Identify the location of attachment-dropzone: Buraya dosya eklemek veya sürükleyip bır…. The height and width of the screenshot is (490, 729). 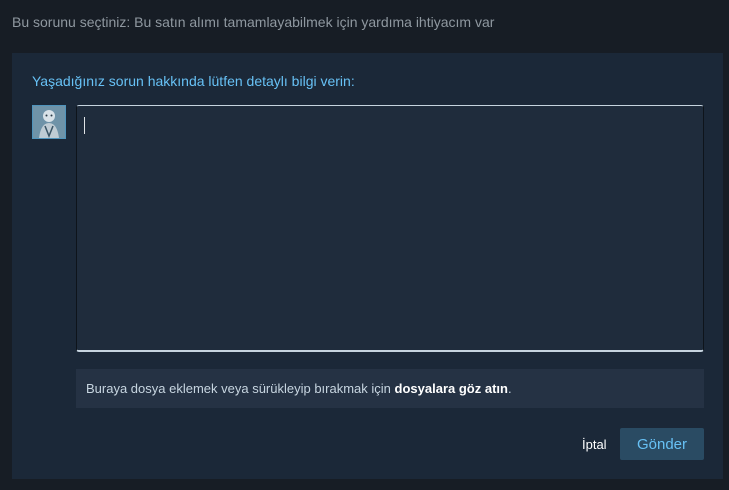
(390, 388).